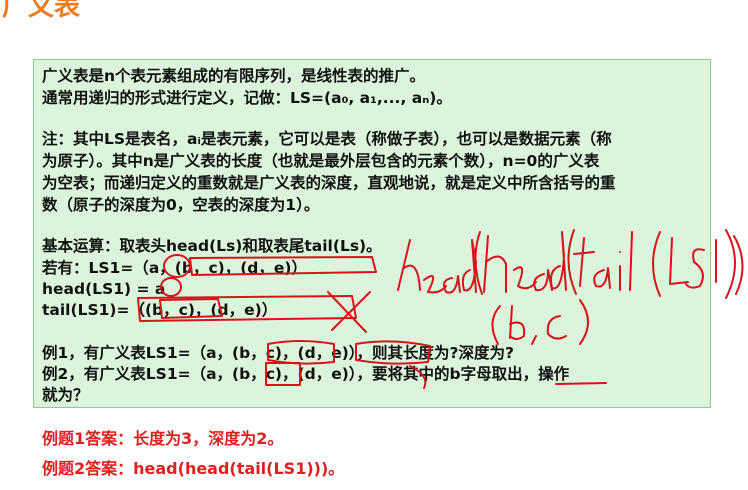 Image resolution: width=748 pixels, height=490 pixels. Describe the element at coordinates (540, 322) in the screenshot. I see `handwritten-result` at that location.